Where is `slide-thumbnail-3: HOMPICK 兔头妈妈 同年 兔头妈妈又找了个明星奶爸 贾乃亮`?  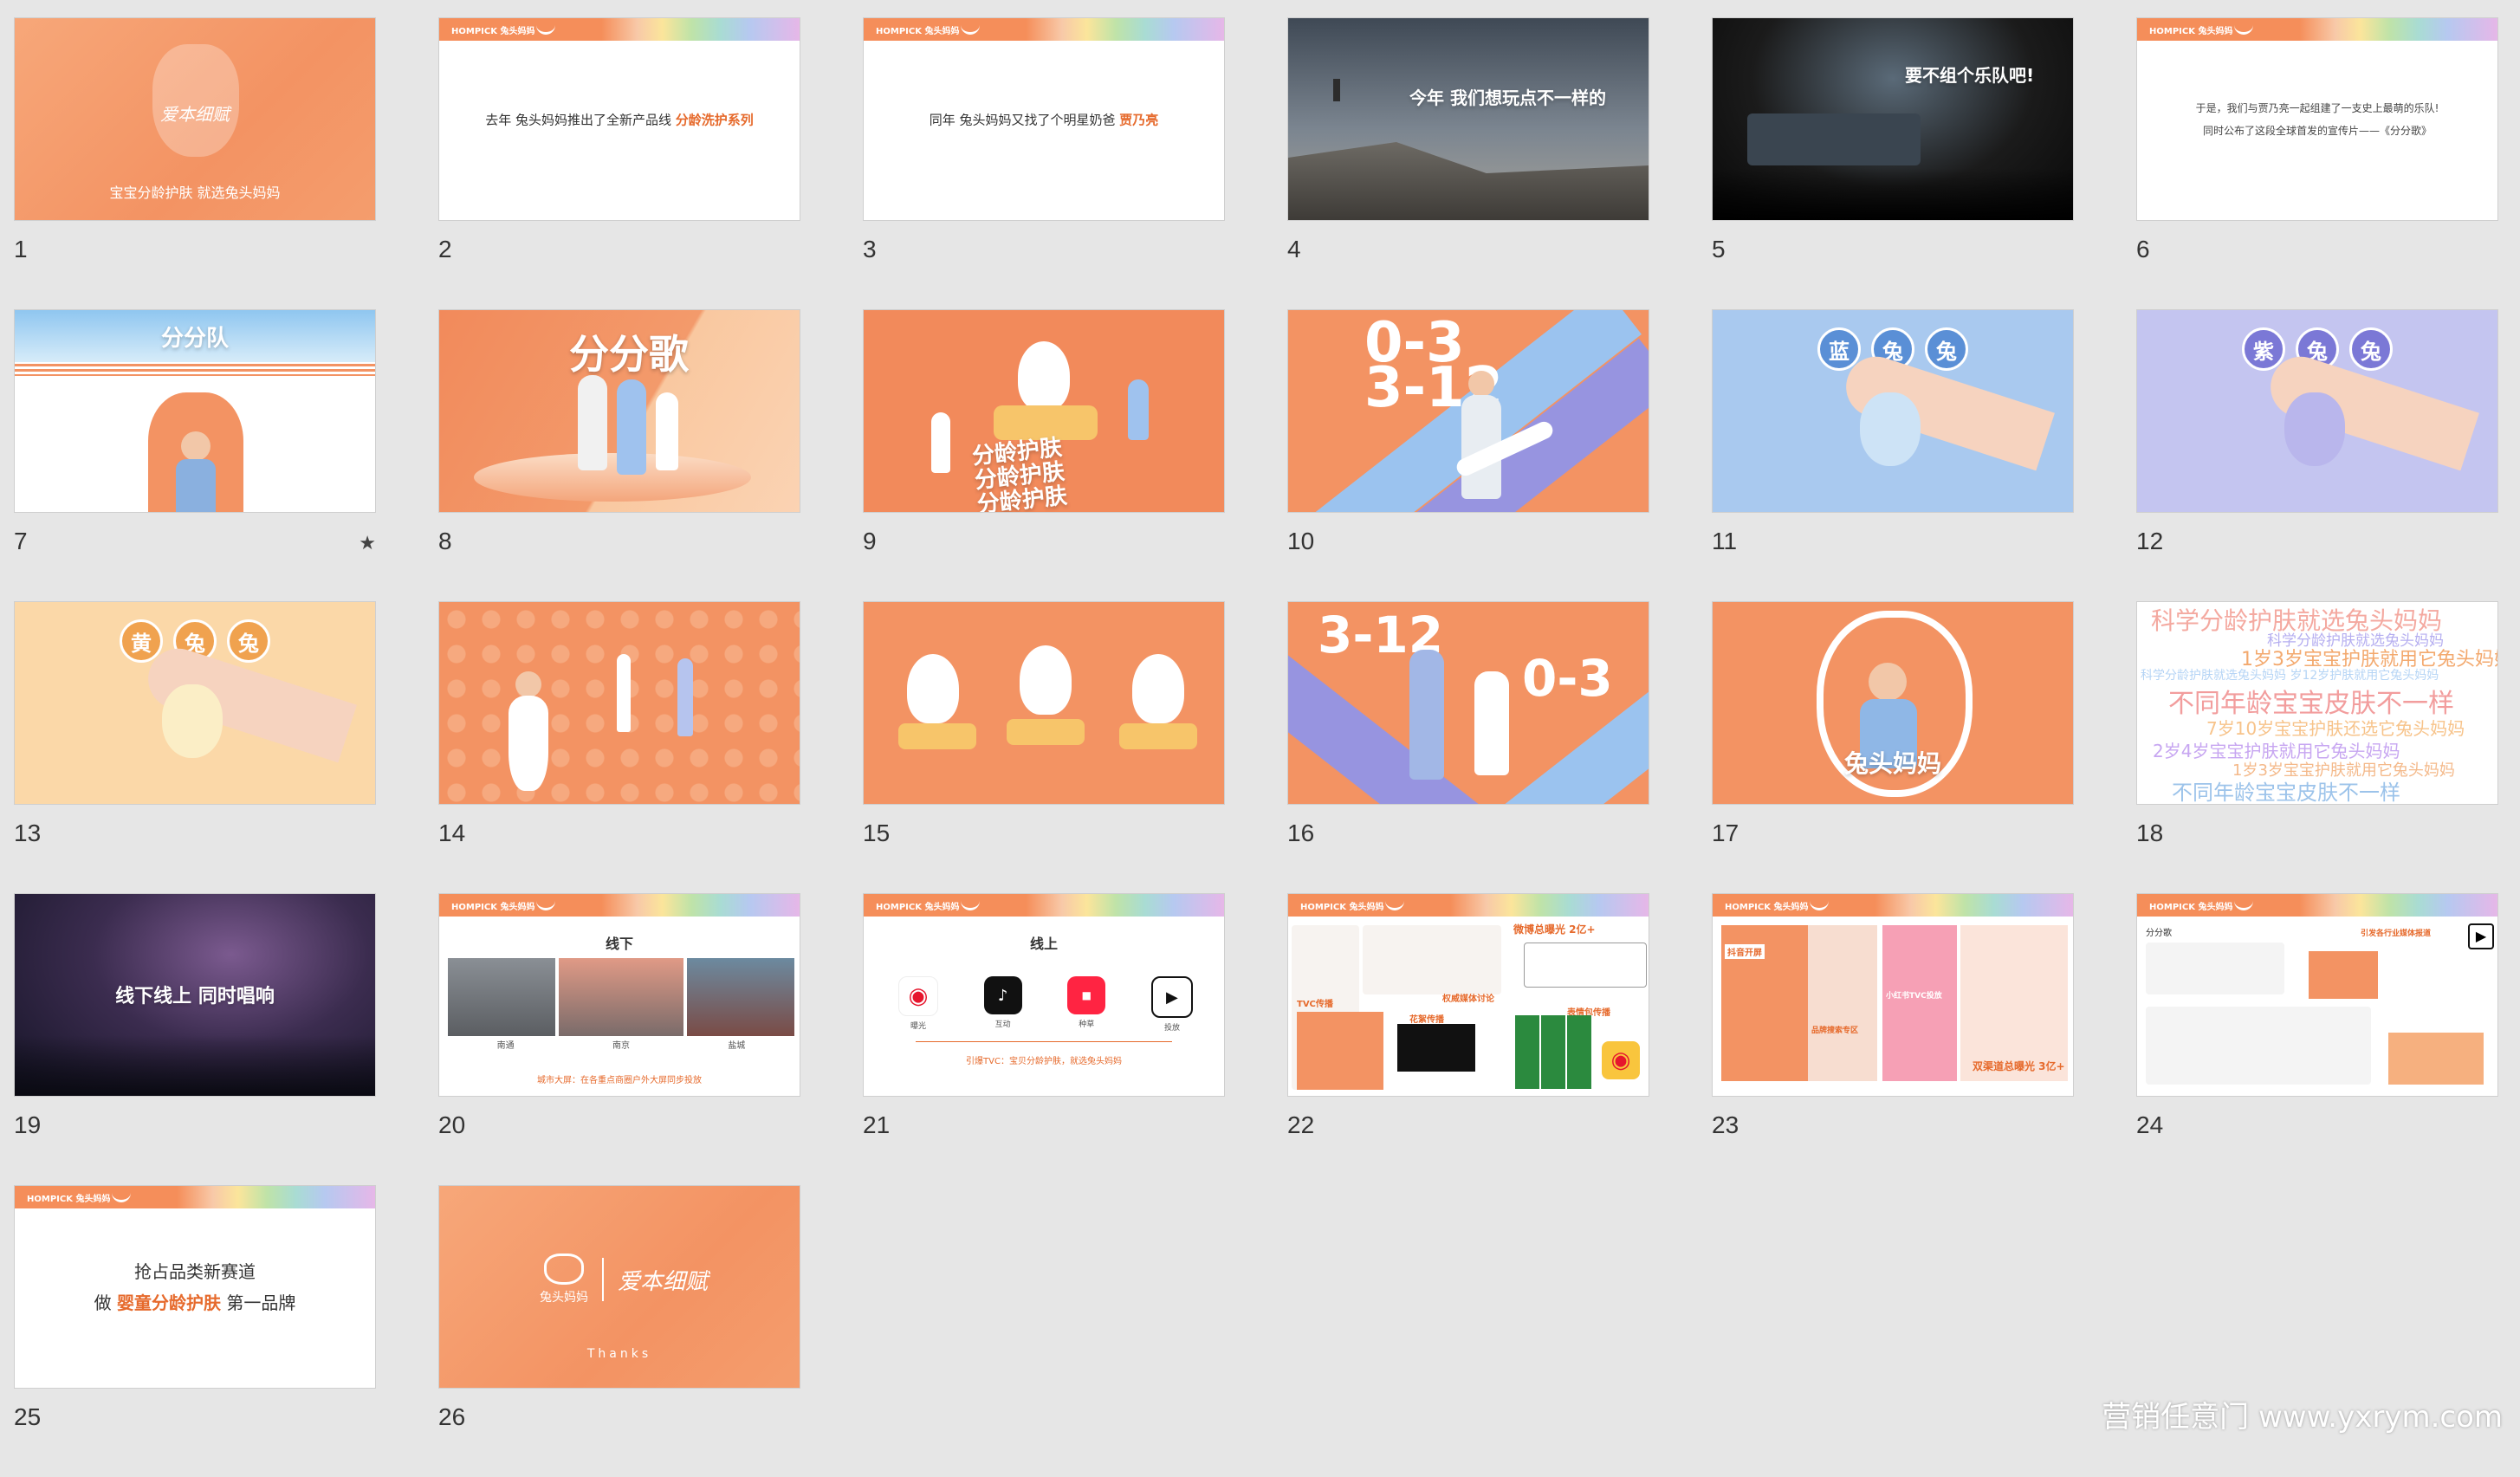
slide-thumbnail-3: HOMPICK 兔头妈妈 同年 兔头妈妈又找了个明星奶爸 贾乃亮 is located at coordinates (1044, 119).